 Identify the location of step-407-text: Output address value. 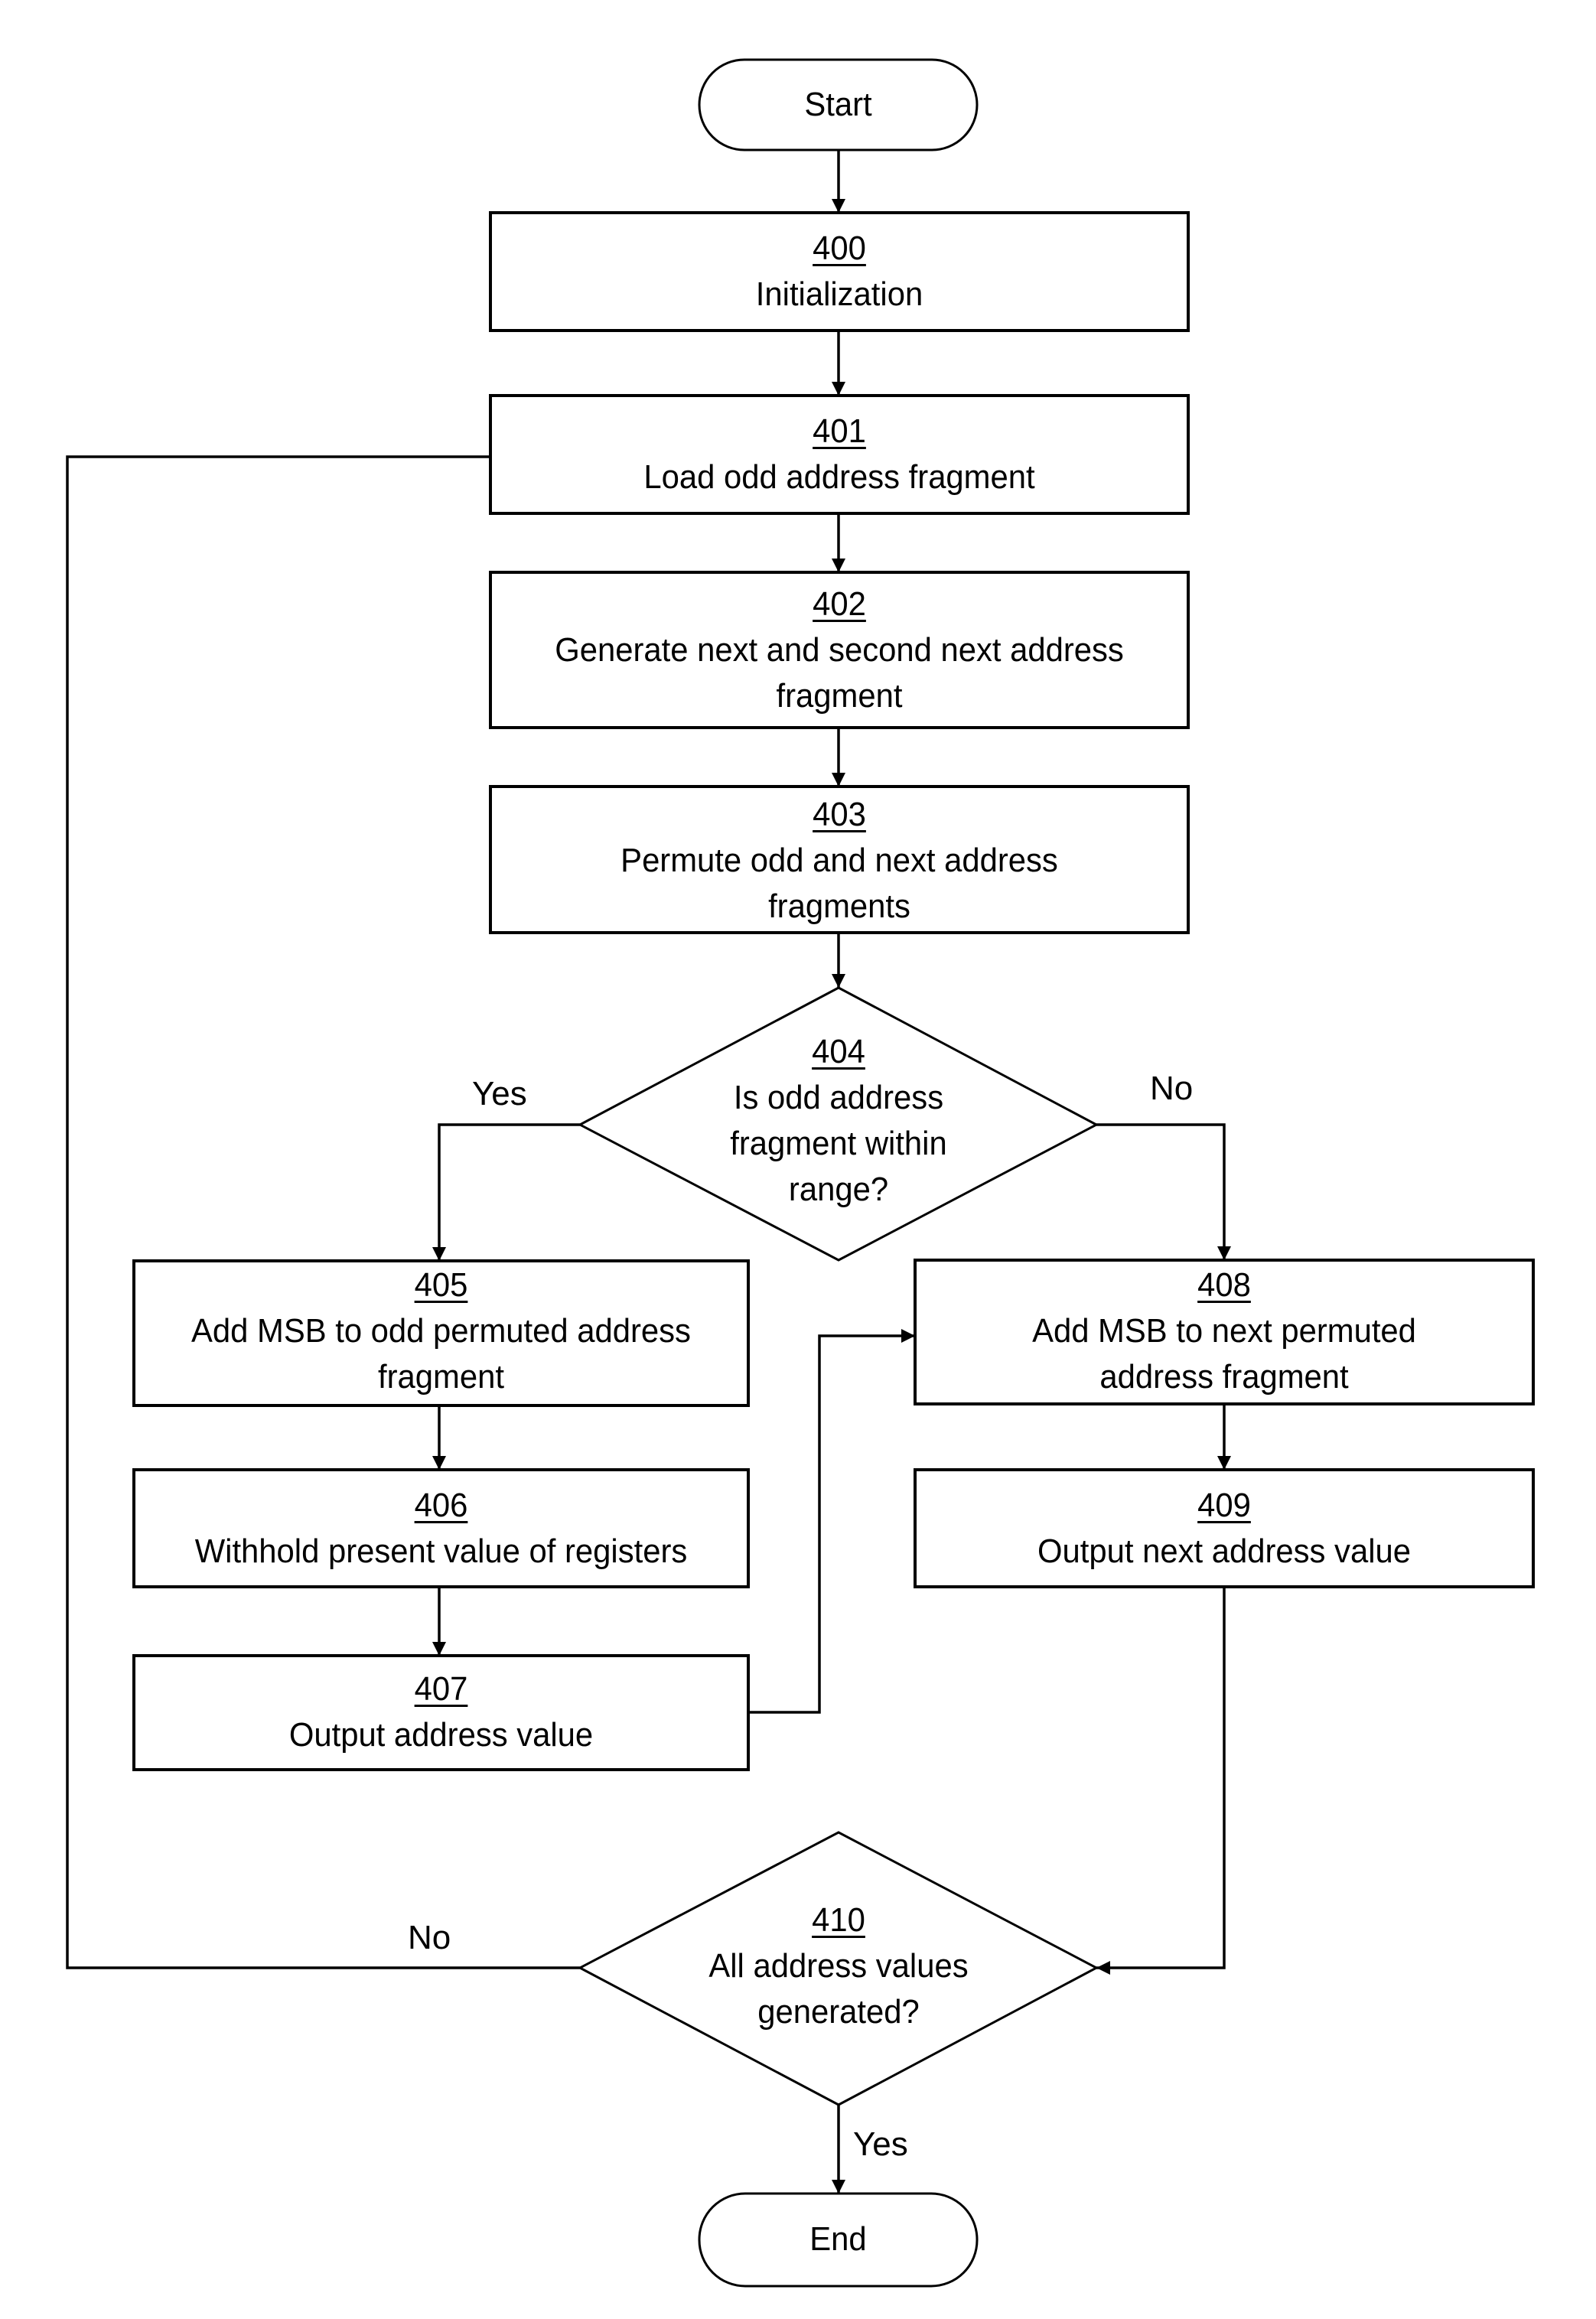
(441, 1735).